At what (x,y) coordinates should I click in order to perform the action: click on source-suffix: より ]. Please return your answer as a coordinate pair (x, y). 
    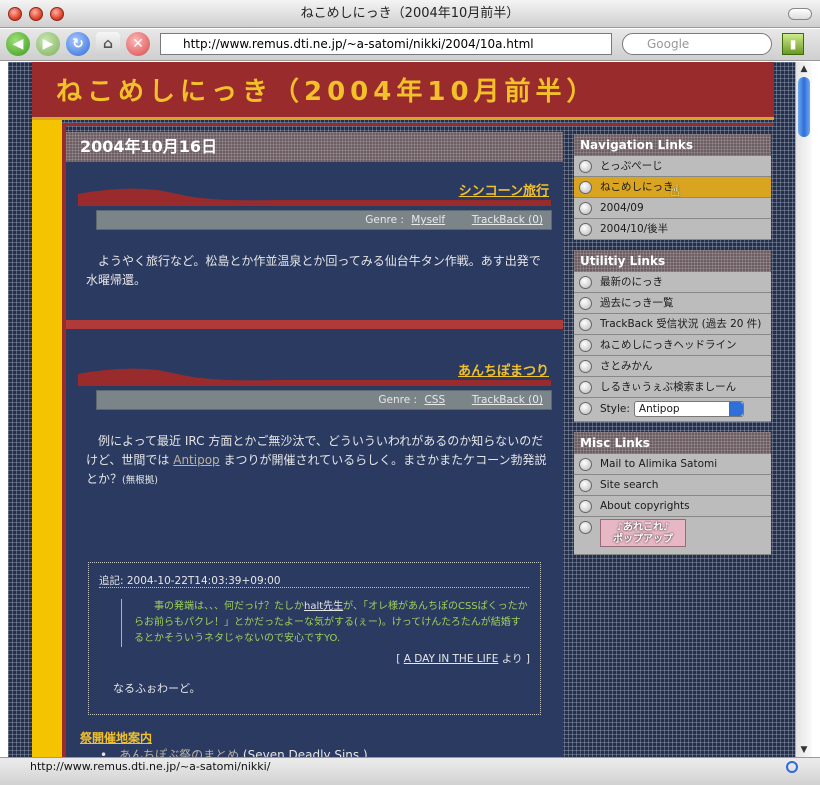
    Looking at the image, I should click on (515, 659).